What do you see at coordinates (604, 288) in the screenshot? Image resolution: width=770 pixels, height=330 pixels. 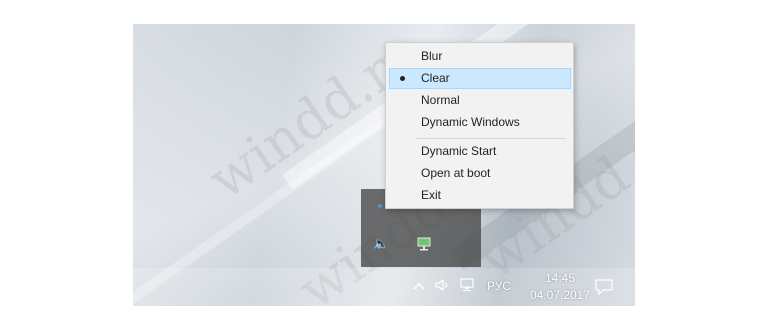 I see `action-center-icon` at bounding box center [604, 288].